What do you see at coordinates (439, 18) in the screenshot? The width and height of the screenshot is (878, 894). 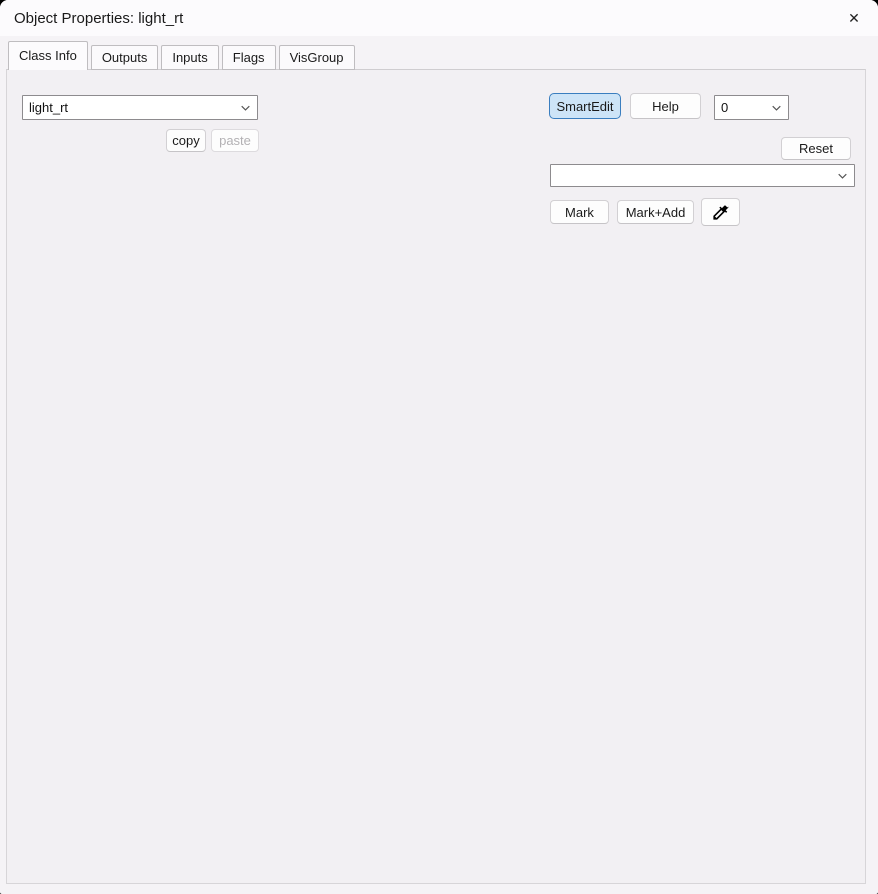 I see `titlebar: Object Properties: light_rt ✕` at bounding box center [439, 18].